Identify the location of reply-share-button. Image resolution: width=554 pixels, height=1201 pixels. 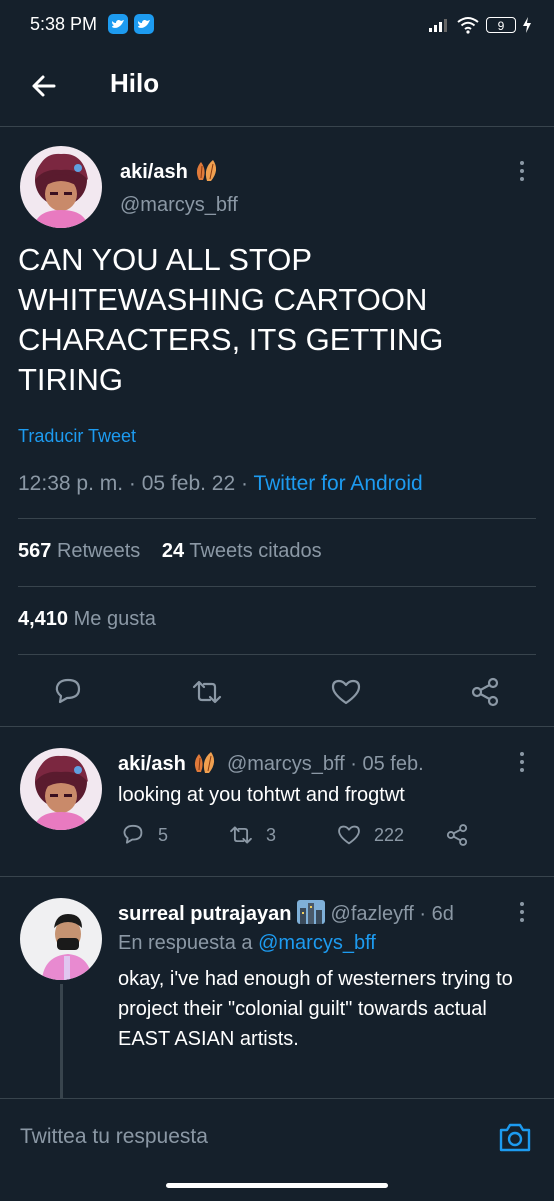
(457, 835).